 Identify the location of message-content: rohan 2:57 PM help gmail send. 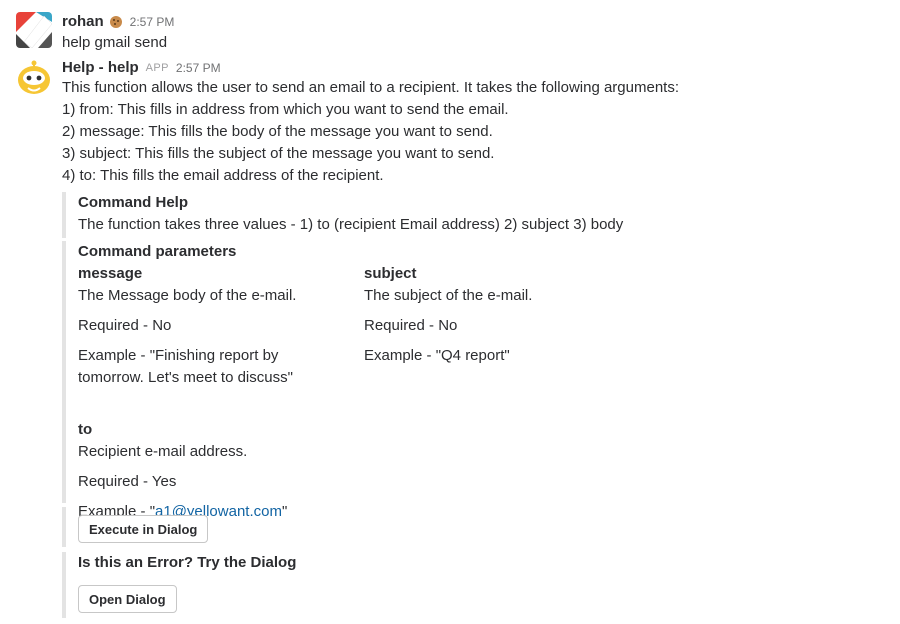
(481, 33).